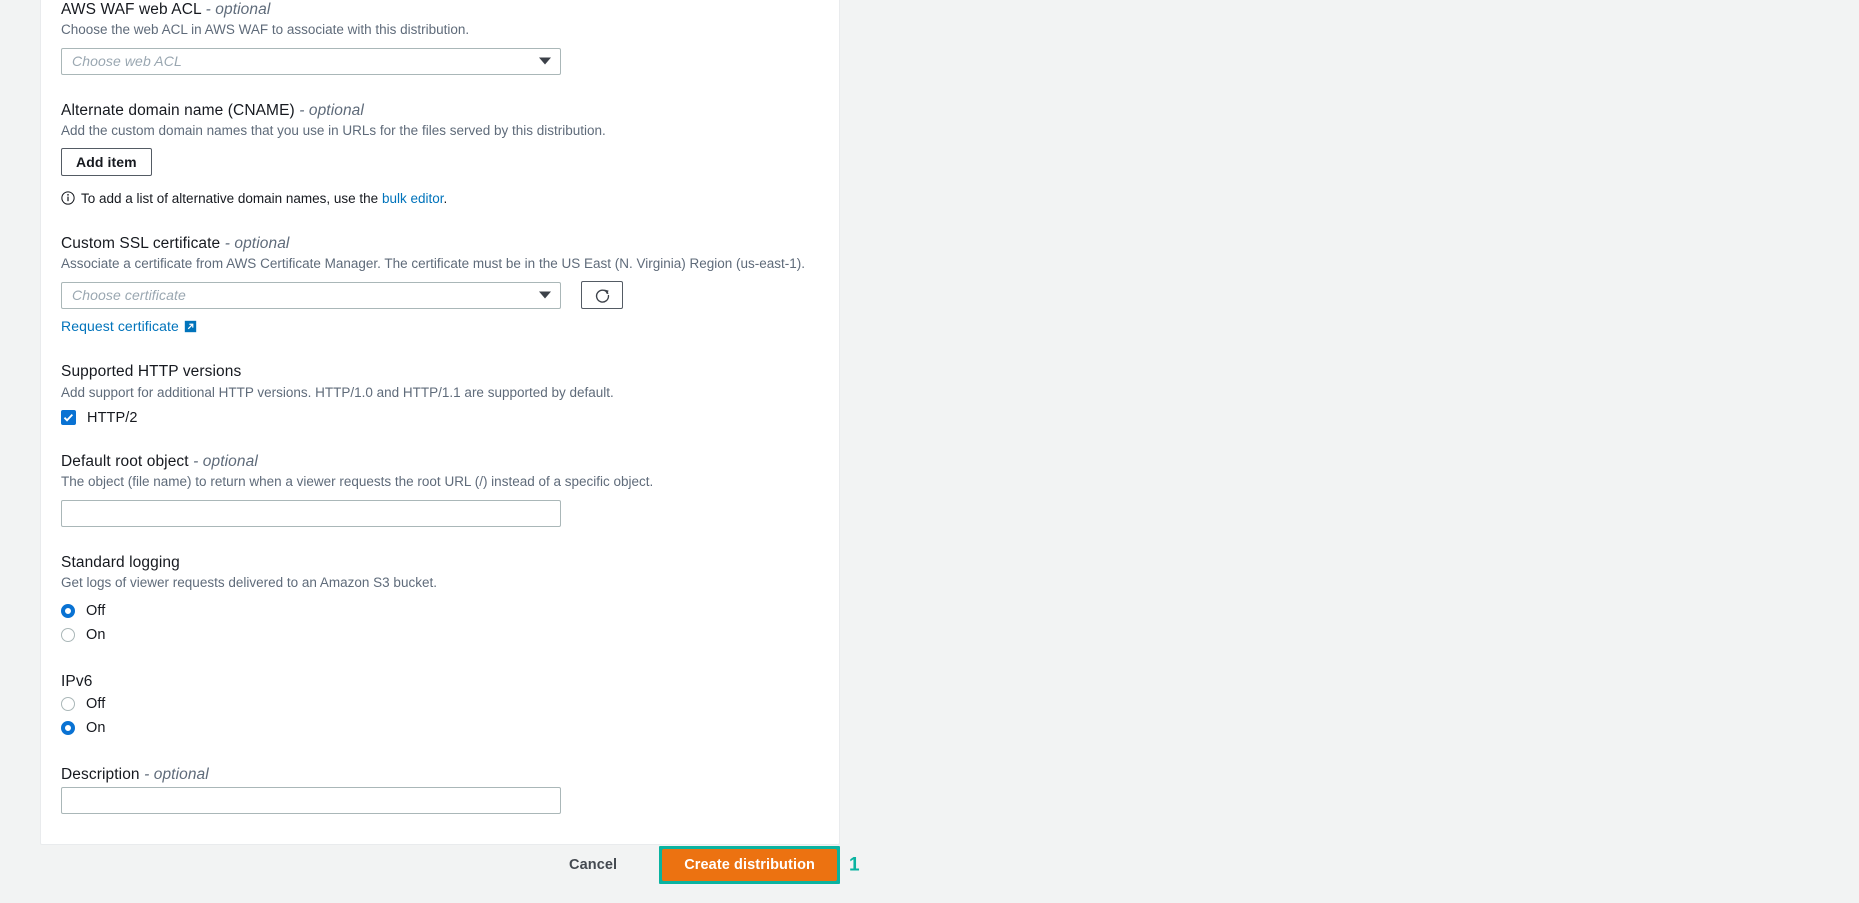  I want to click on waf-label-text: AWS WAF web ACL, so click(131, 9).